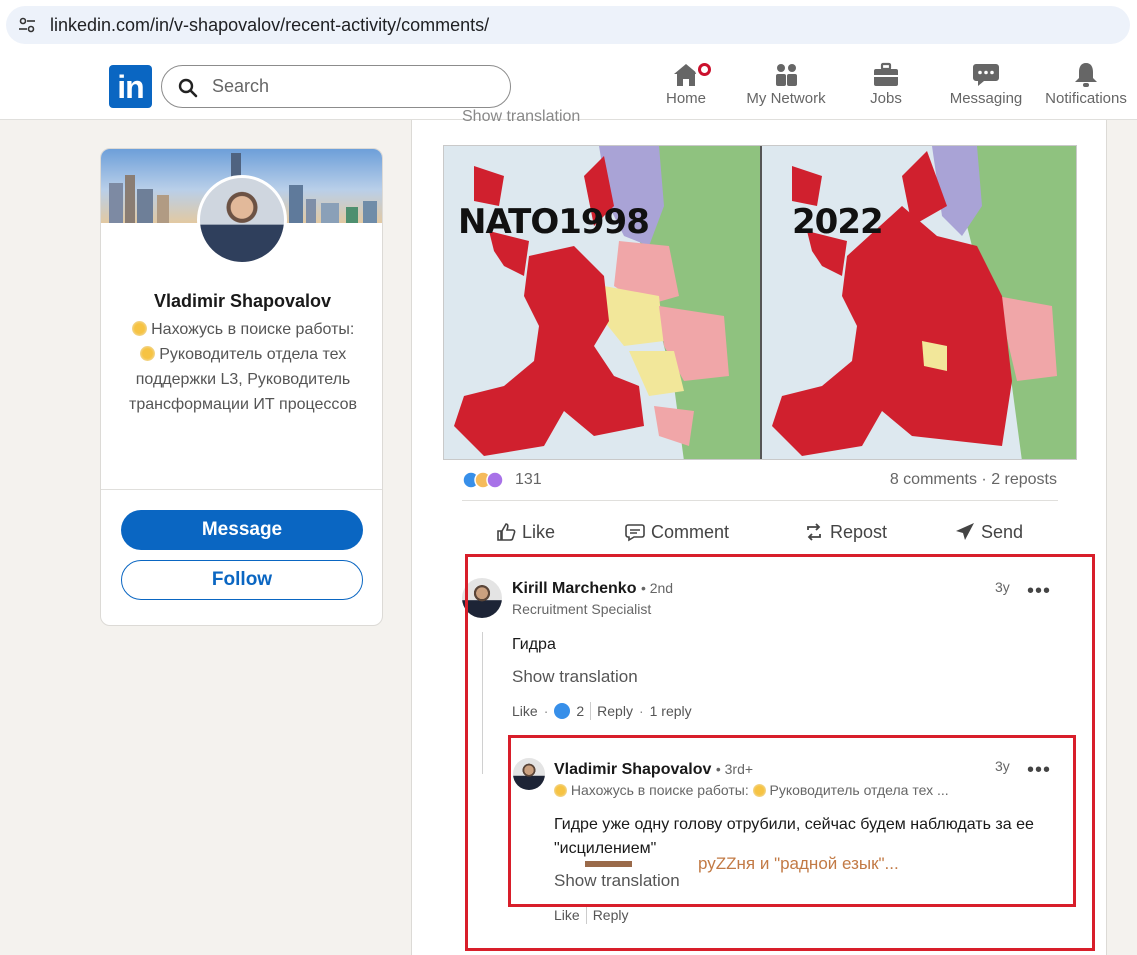  I want to click on message-button: Message, so click(242, 530).